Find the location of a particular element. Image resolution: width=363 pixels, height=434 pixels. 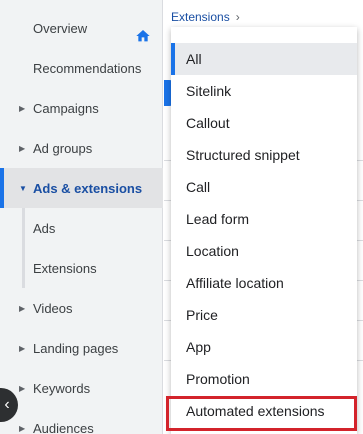

breadcrumb-link: Extensions is located at coordinates (200, 17).